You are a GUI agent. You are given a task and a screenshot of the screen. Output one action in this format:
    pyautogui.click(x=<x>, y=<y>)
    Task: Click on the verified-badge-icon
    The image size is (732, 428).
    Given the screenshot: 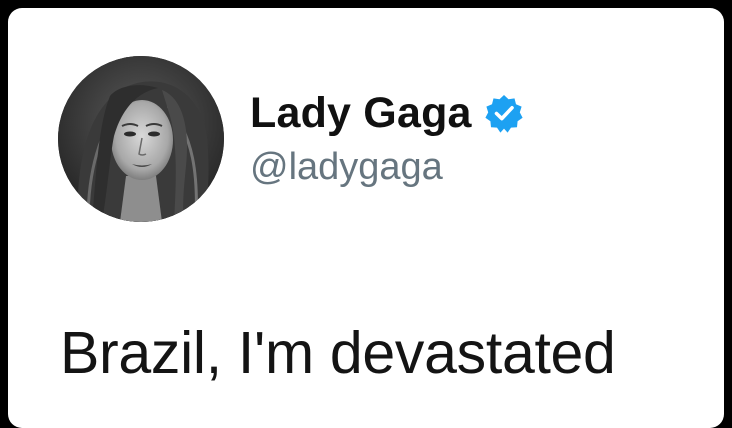 What is the action you would take?
    pyautogui.click(x=504, y=113)
    